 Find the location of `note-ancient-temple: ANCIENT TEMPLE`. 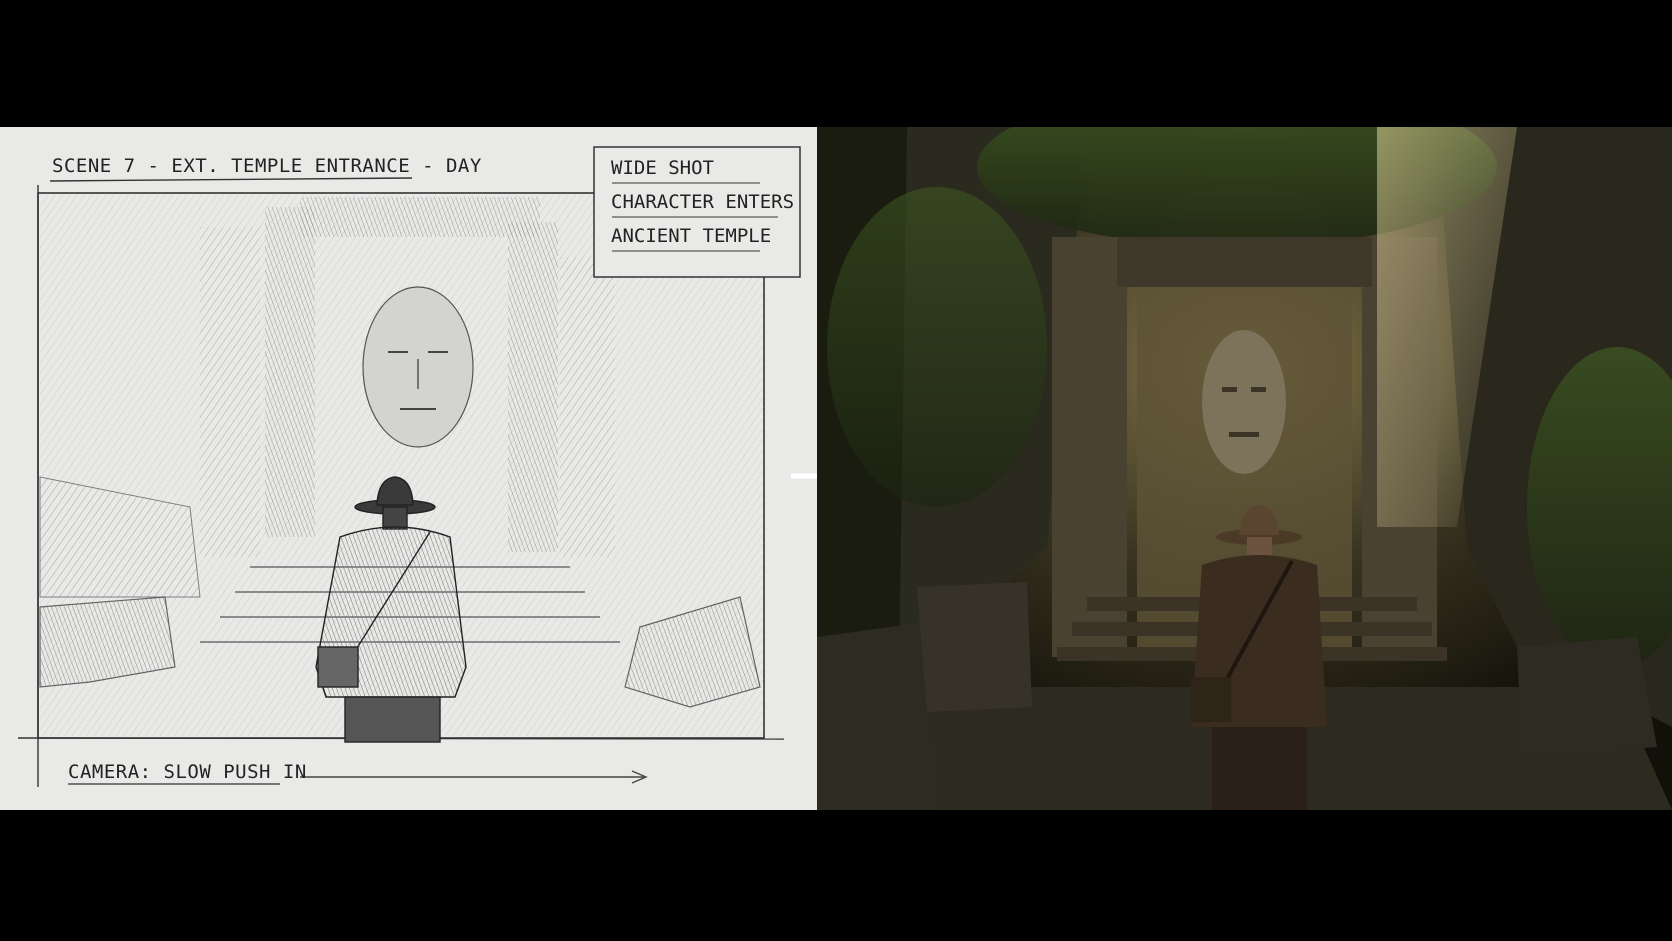

note-ancient-temple: ANCIENT TEMPLE is located at coordinates (691, 236).